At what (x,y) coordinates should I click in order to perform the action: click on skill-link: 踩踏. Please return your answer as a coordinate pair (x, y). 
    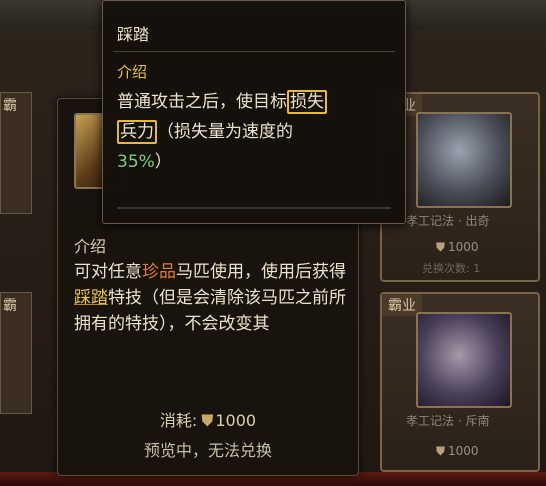
    Looking at the image, I should click on (91, 298).